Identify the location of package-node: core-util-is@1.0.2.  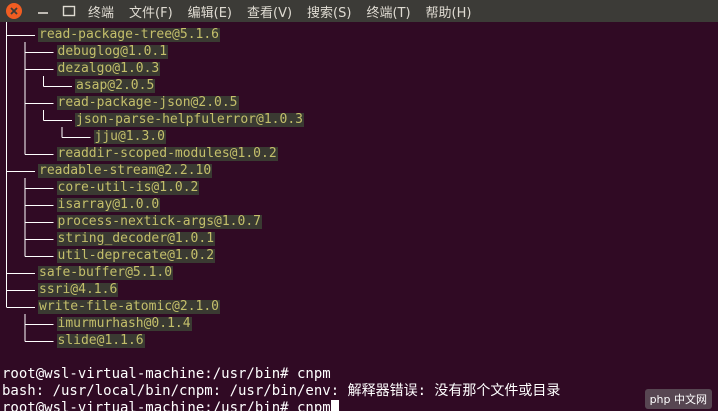
(128, 187).